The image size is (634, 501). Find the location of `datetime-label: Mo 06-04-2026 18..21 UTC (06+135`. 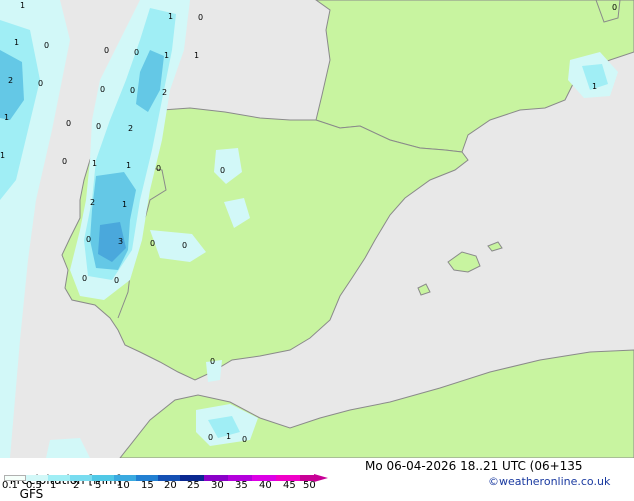

datetime-label: Mo 06-04-2026 18..21 UTC (06+135 is located at coordinates (474, 466).